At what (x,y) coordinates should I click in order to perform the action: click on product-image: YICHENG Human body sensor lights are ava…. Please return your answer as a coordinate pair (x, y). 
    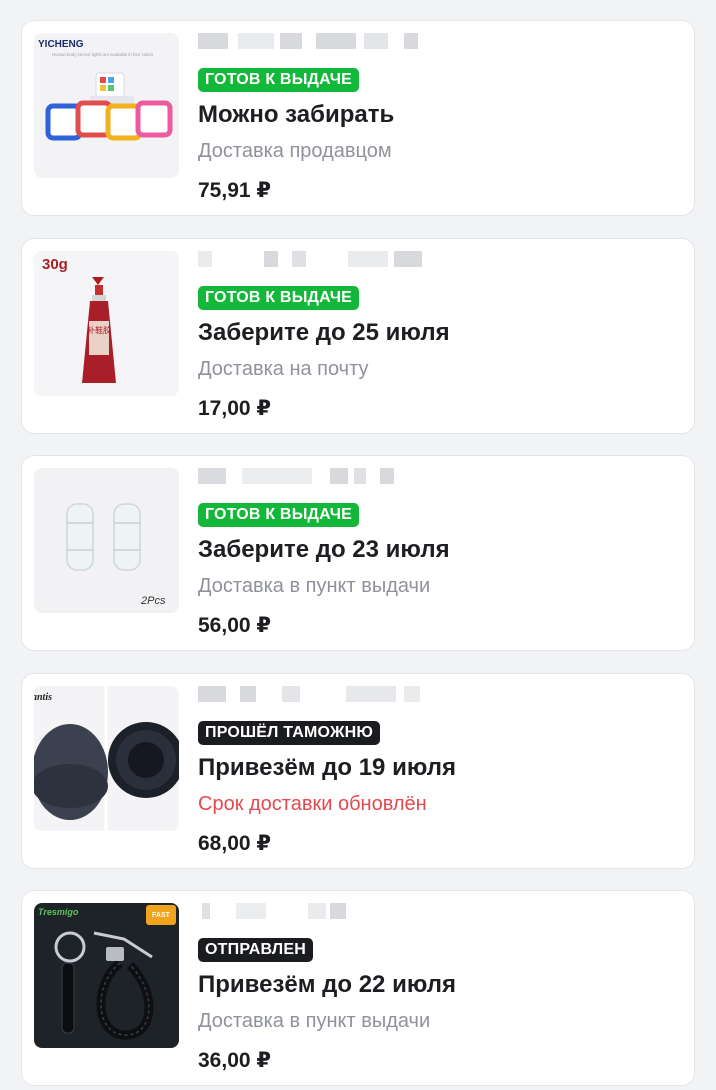
    Looking at the image, I should click on (106, 105).